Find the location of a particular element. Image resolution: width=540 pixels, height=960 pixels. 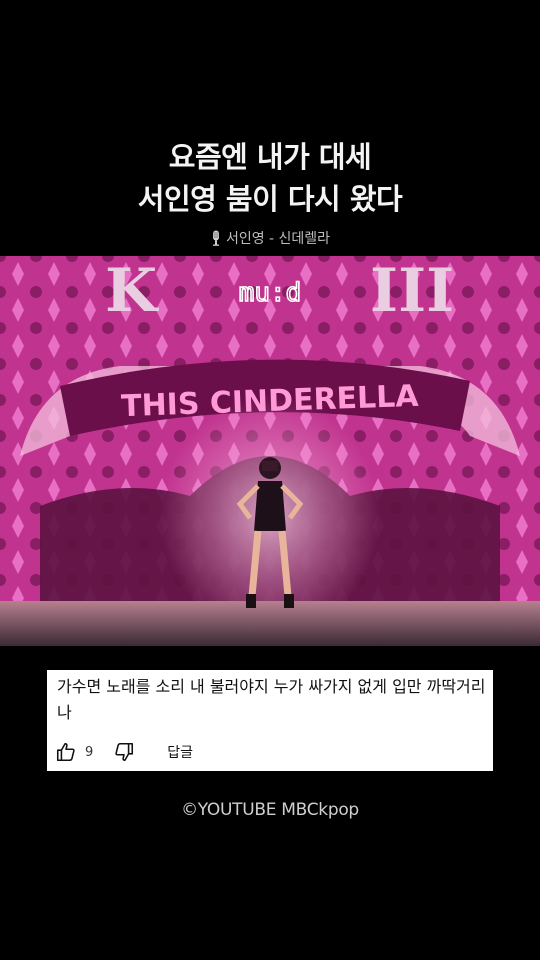

source-credit: ©YOUTUBE MBCkpop is located at coordinates (270, 810).